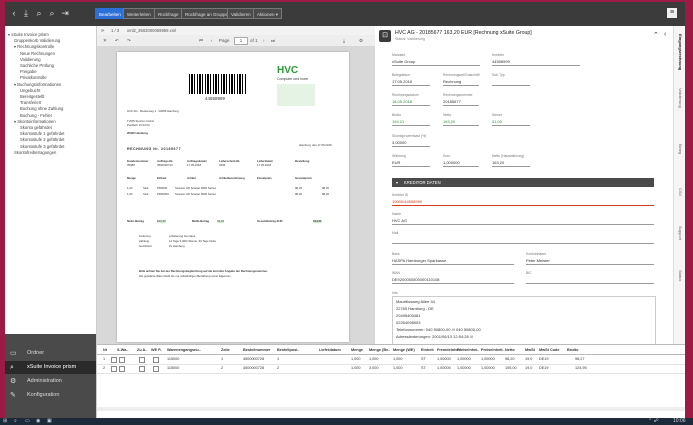  Describe the element at coordinates (536, 62) in the screenshot. I see `kreditor-field: 44558999` at that location.